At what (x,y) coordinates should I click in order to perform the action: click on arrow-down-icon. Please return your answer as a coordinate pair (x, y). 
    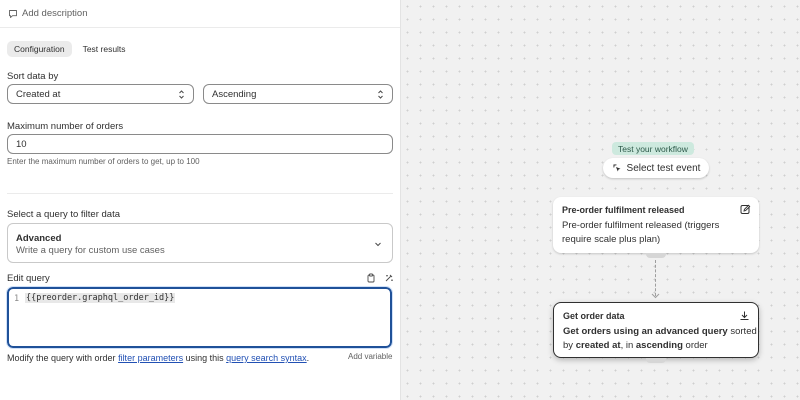
    Looking at the image, I should click on (655, 296).